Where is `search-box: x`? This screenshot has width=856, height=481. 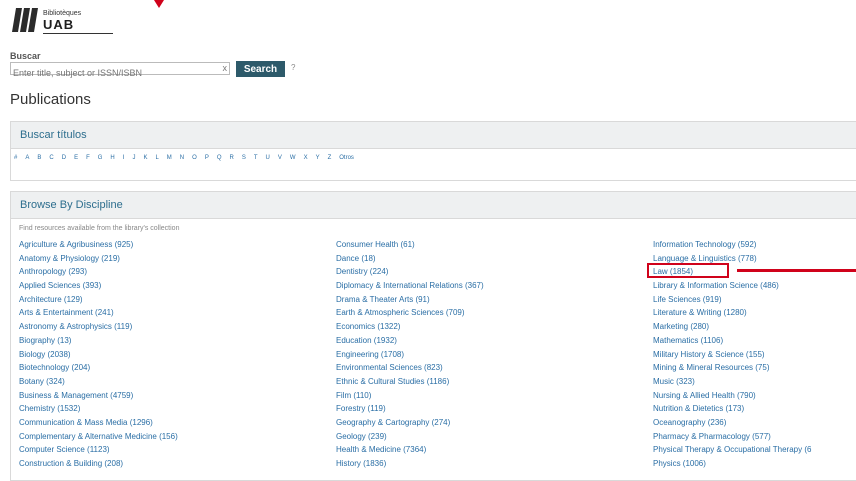
search-box: x is located at coordinates (120, 70).